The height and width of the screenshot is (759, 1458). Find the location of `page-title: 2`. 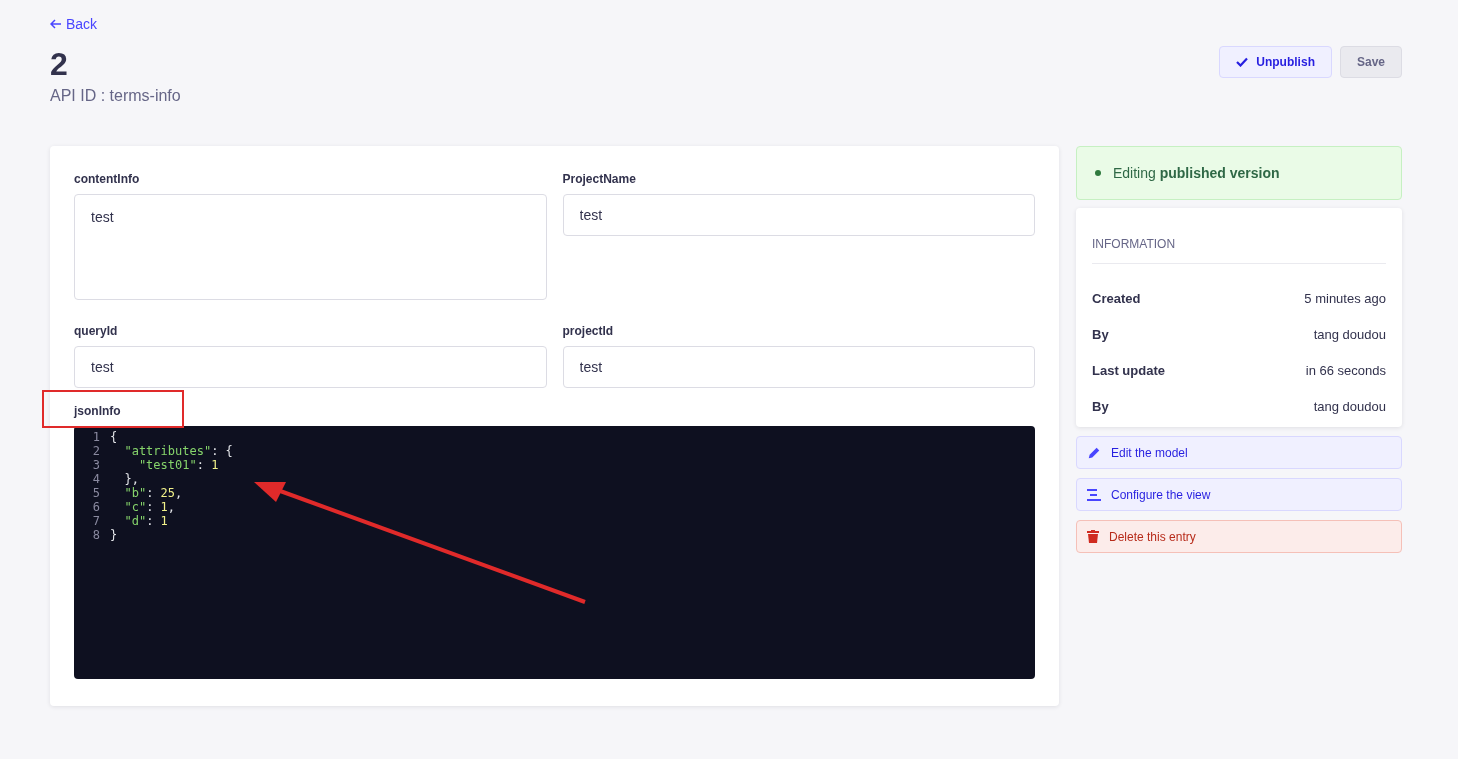

page-title: 2 is located at coordinates (59, 64).